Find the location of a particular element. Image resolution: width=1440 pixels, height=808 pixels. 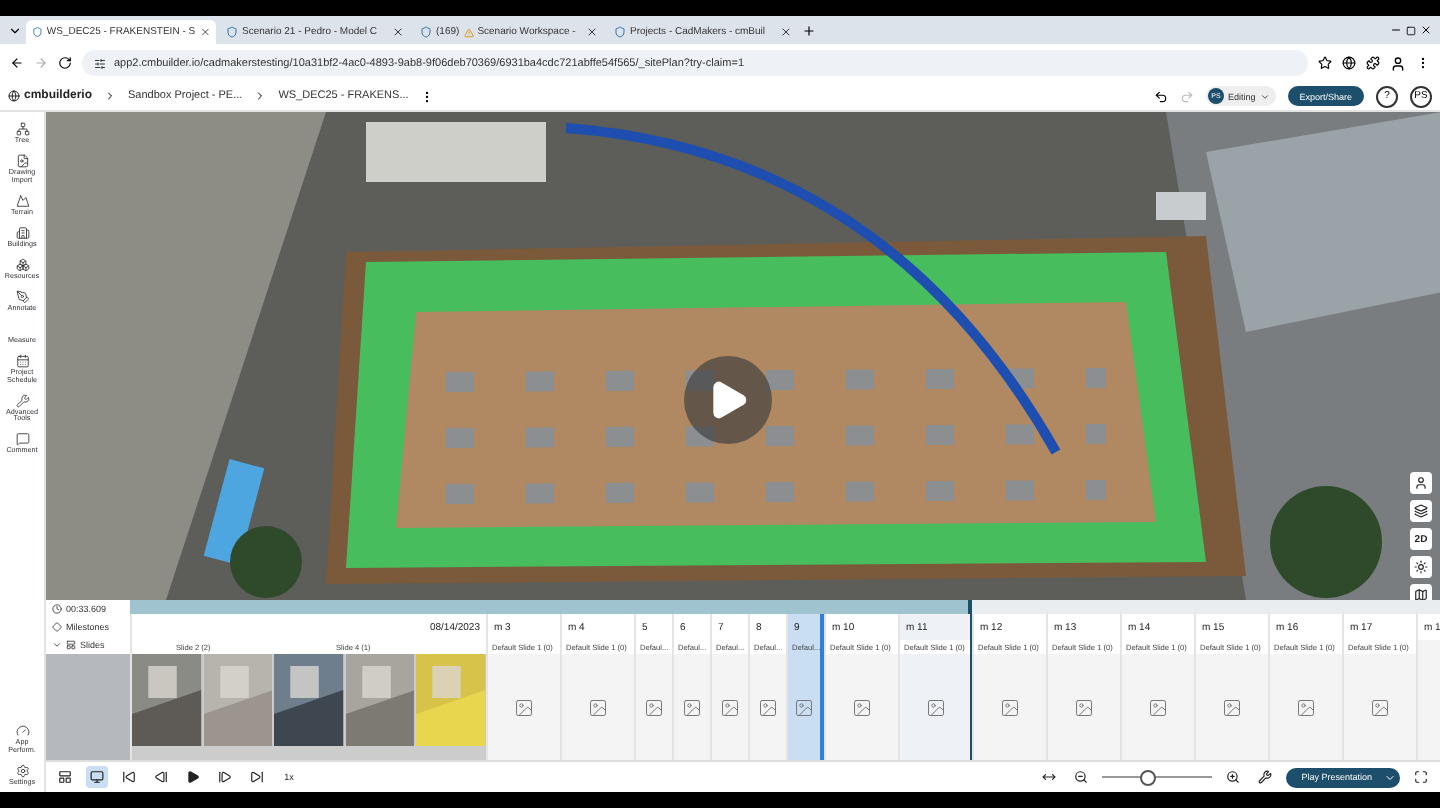

slides-label-background is located at coordinates (88, 707).